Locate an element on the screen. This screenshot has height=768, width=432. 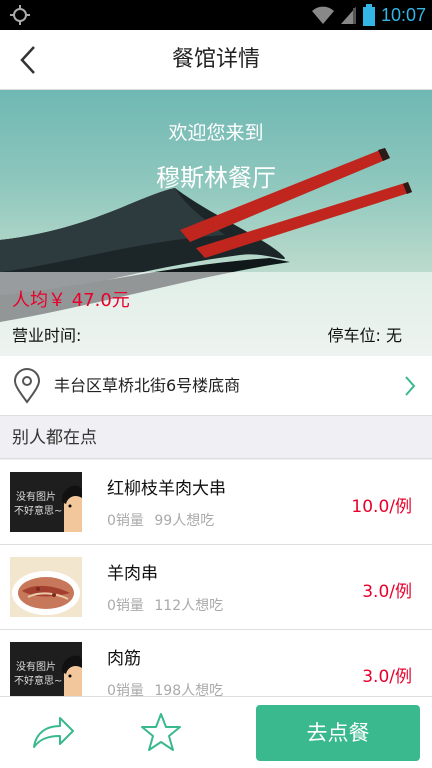
status-bar: 10:07 is located at coordinates (216, 15).